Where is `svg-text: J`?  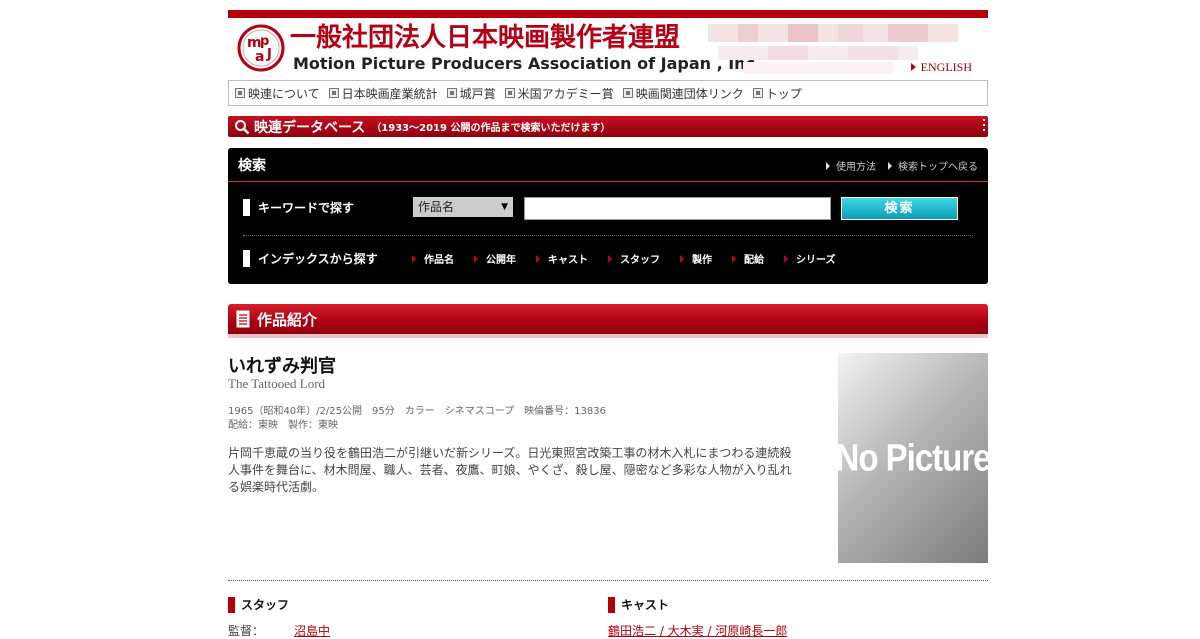 svg-text: J is located at coordinates (269, 54).